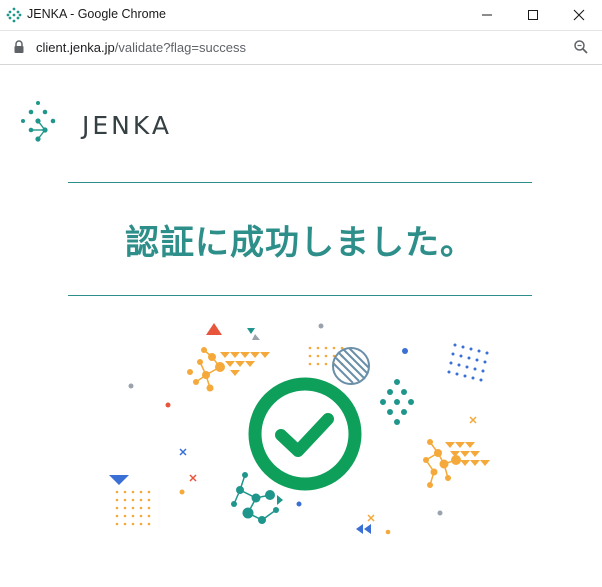 The image size is (602, 587). What do you see at coordinates (300, 182) in the screenshot?
I see `divider-top` at bounding box center [300, 182].